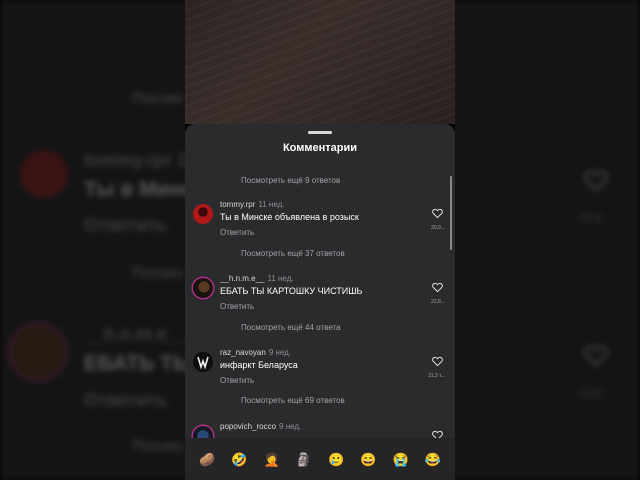 The image size is (640, 480). What do you see at coordinates (207, 459) in the screenshot?
I see `emoji-potato-button: 🥔` at bounding box center [207, 459].